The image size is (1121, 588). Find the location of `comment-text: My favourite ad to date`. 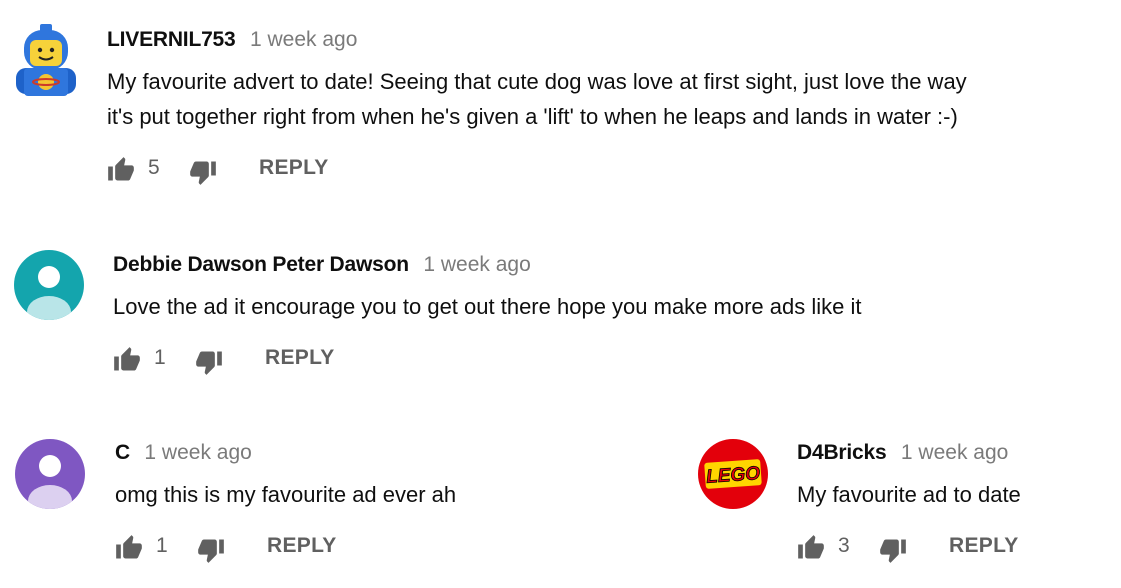

comment-text: My favourite ad to date is located at coordinates (909, 494).